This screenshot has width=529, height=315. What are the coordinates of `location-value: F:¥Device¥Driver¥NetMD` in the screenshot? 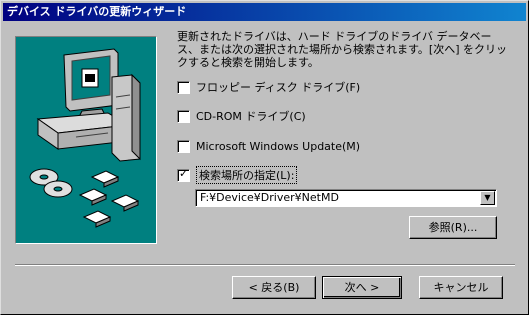 It's located at (269, 198).